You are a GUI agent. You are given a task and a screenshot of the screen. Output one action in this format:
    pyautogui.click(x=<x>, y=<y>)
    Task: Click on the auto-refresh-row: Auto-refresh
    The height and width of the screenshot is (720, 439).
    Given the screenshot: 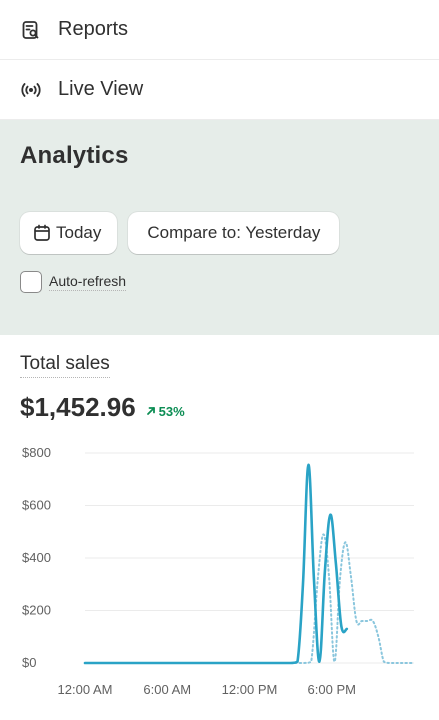 What is the action you would take?
    pyautogui.click(x=219, y=282)
    